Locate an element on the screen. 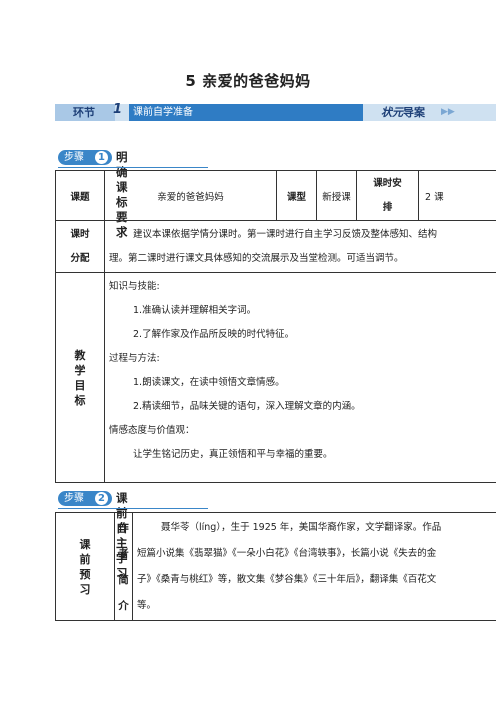 The image size is (496, 702). cell-type-value: 新授课 is located at coordinates (336, 195).